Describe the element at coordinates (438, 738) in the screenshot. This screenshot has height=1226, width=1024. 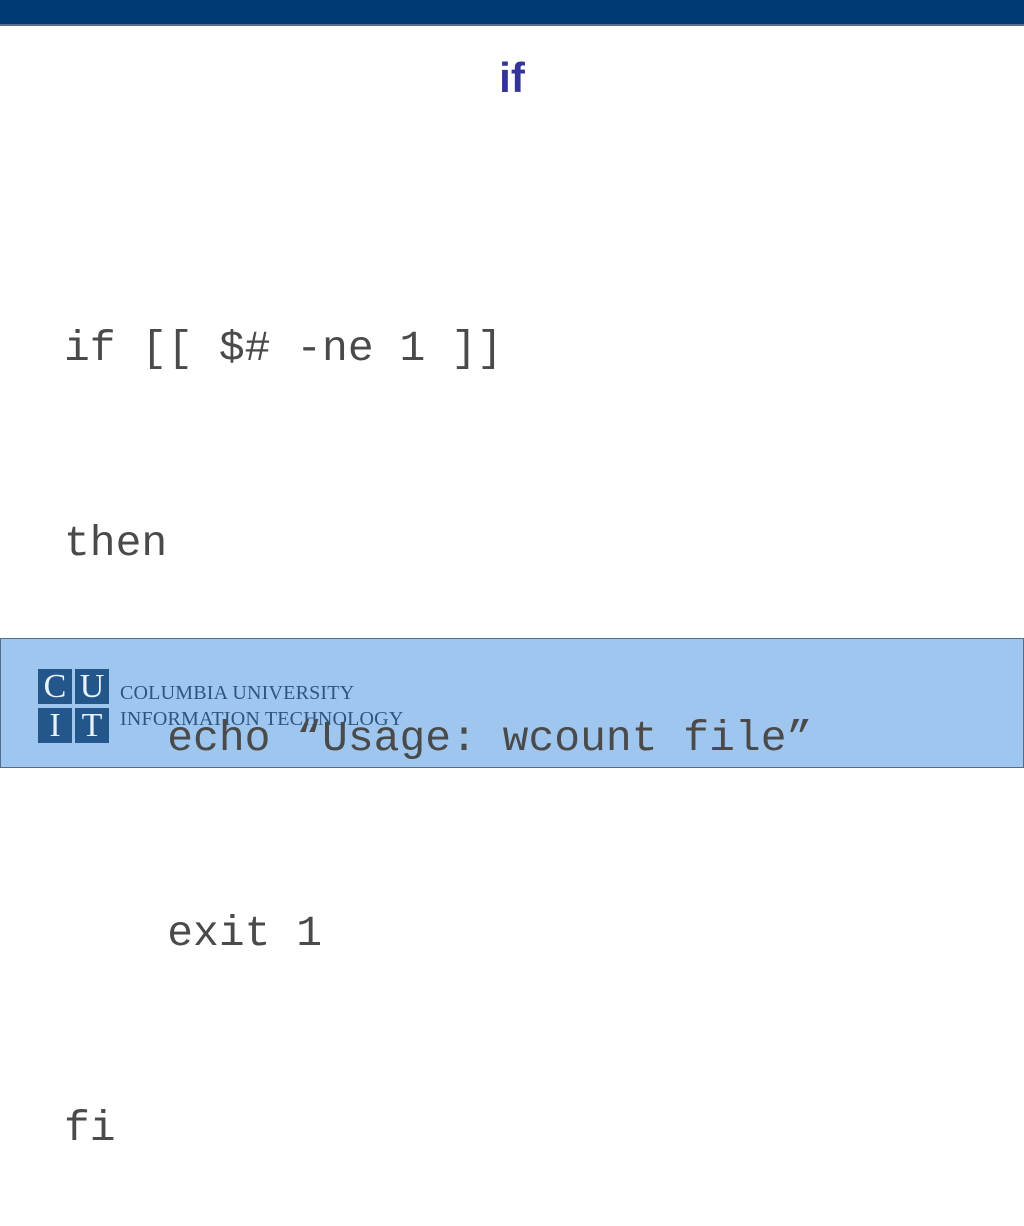
I see `code-line: echo “Usage: wcount file”` at that location.